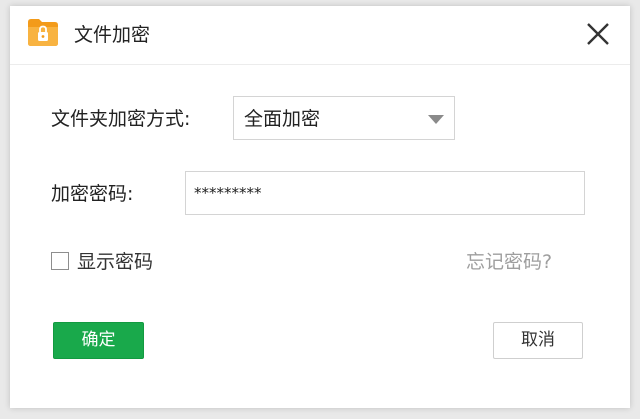  What do you see at coordinates (538, 340) in the screenshot?
I see `cancel-button: 取消` at bounding box center [538, 340].